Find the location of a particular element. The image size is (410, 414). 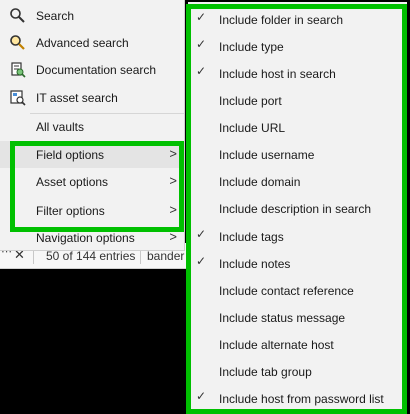

menu-item-label: Include status message is located at coordinates (282, 318).